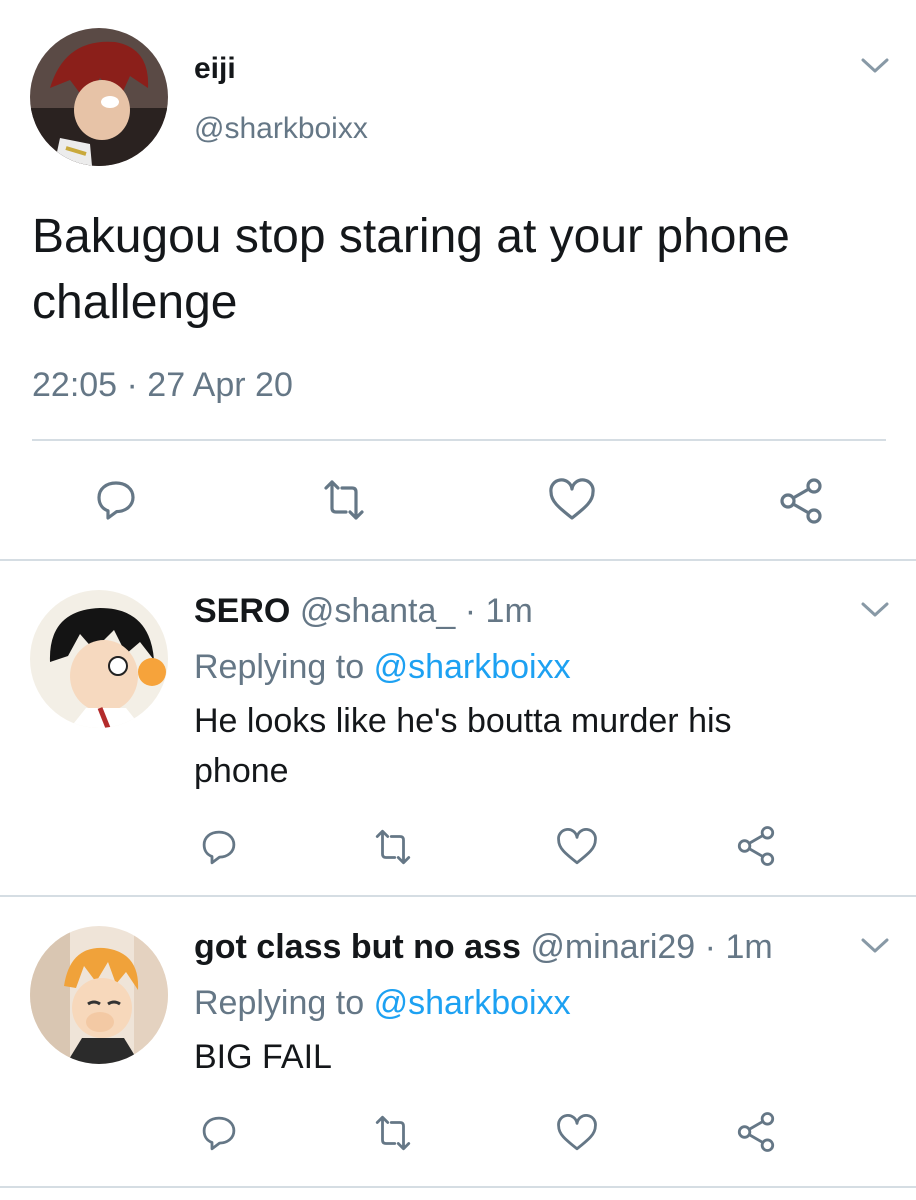 This screenshot has width=916, height=1200. What do you see at coordinates (242, 611) in the screenshot?
I see `reply-display-name: SERO` at bounding box center [242, 611].